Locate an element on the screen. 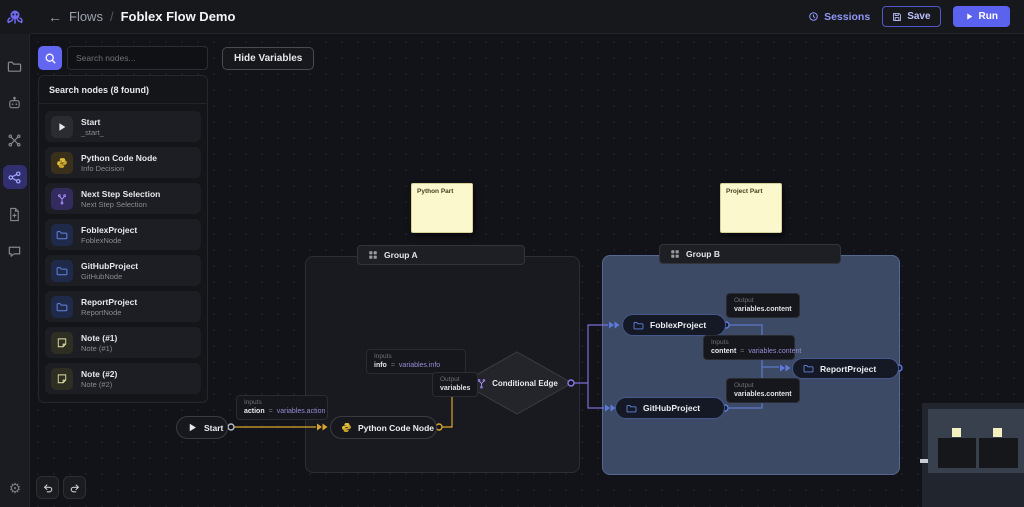  file-plus-icon is located at coordinates (14, 214).